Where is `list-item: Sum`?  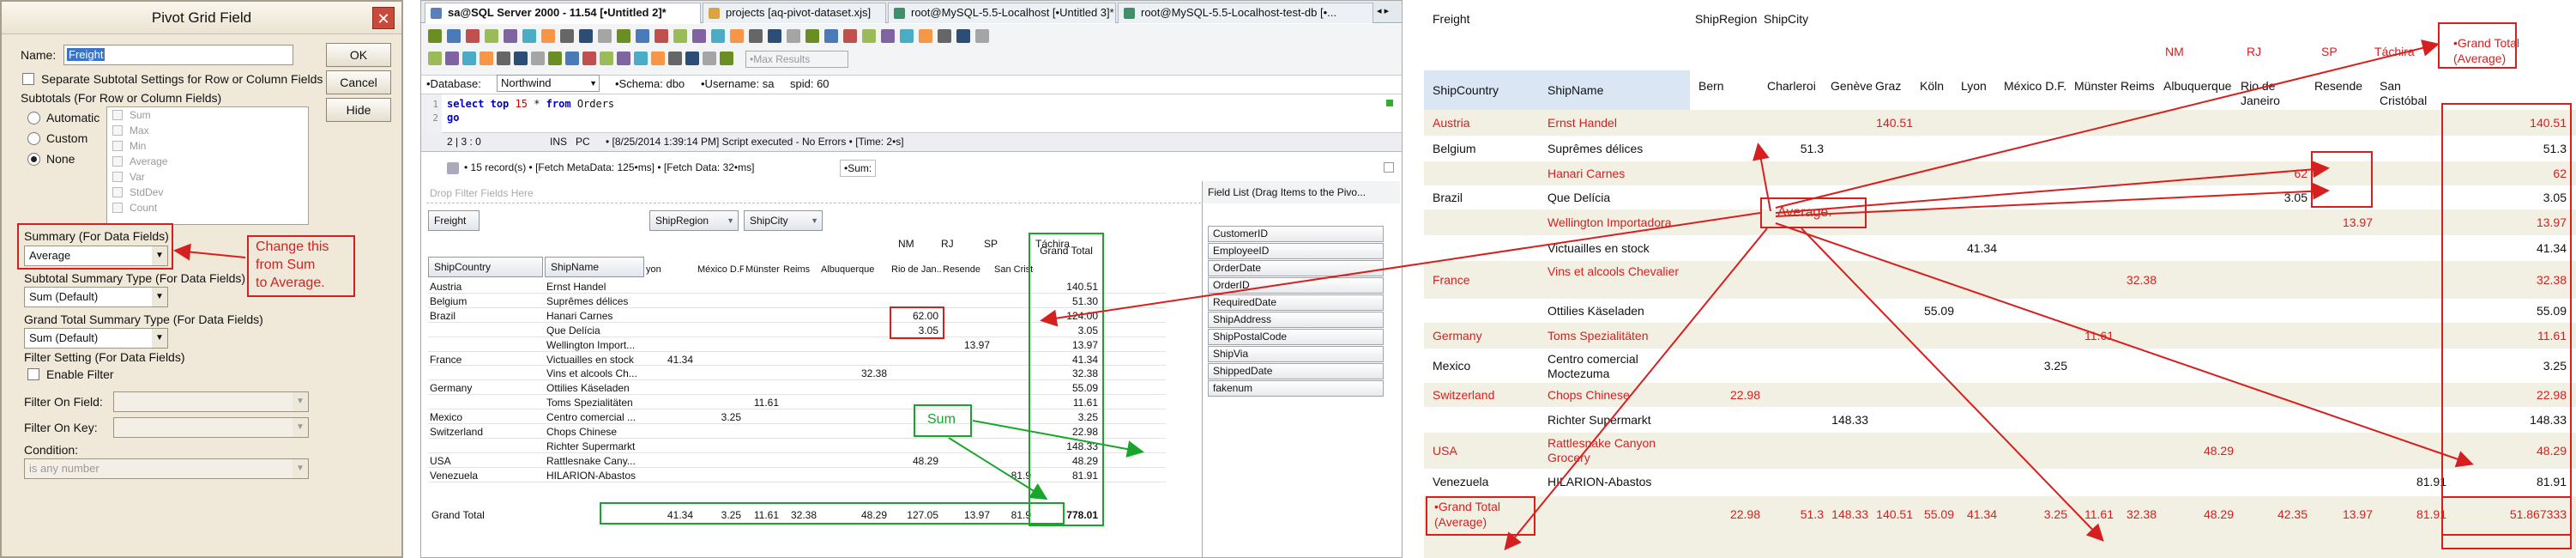 list-item: Sum is located at coordinates (207, 115).